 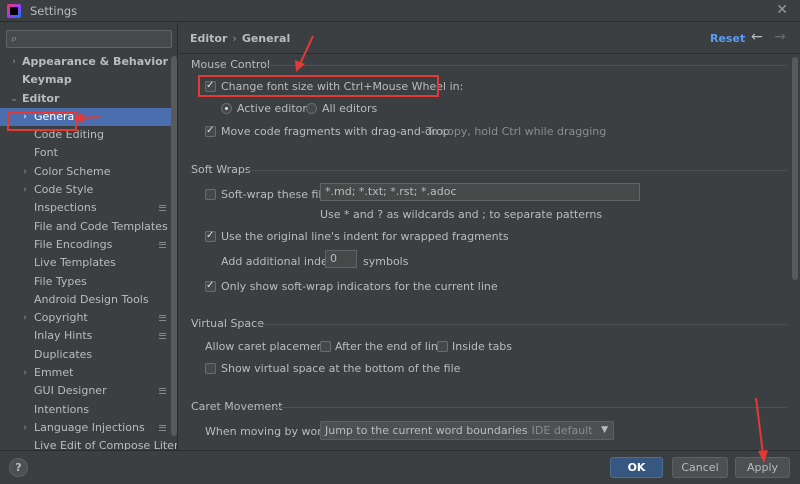 What do you see at coordinates (230, 64) in the screenshot?
I see `section-title-mouse-control: Mouse Control` at bounding box center [230, 64].